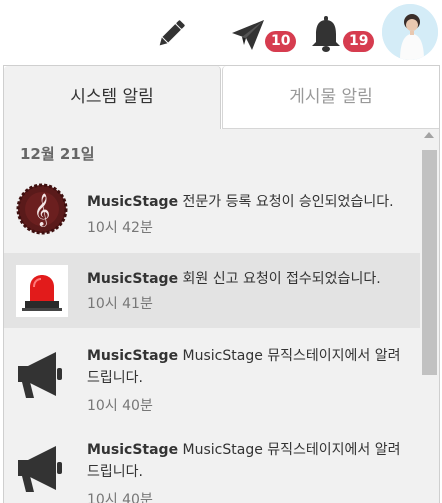 This screenshot has width=442, height=503. Describe the element at coordinates (410, 32) in the screenshot. I see `avatar` at that location.